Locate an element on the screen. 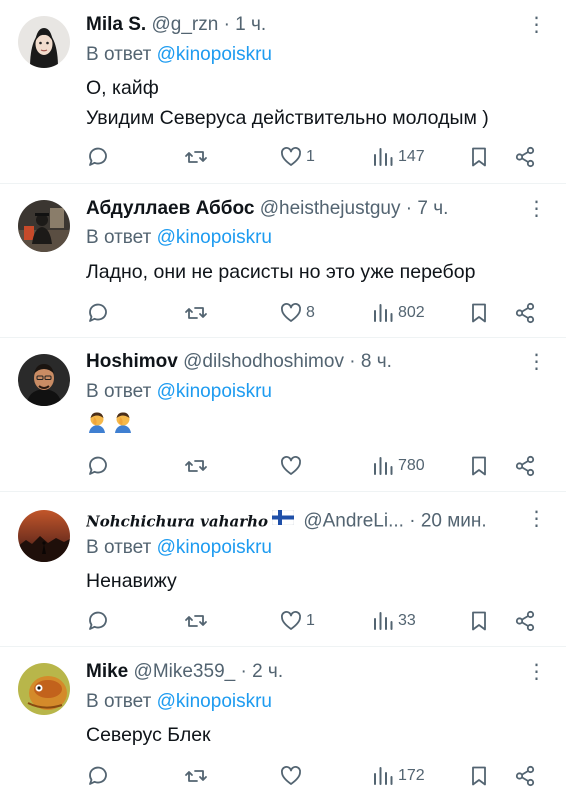  views-button: 802 is located at coordinates (398, 313).